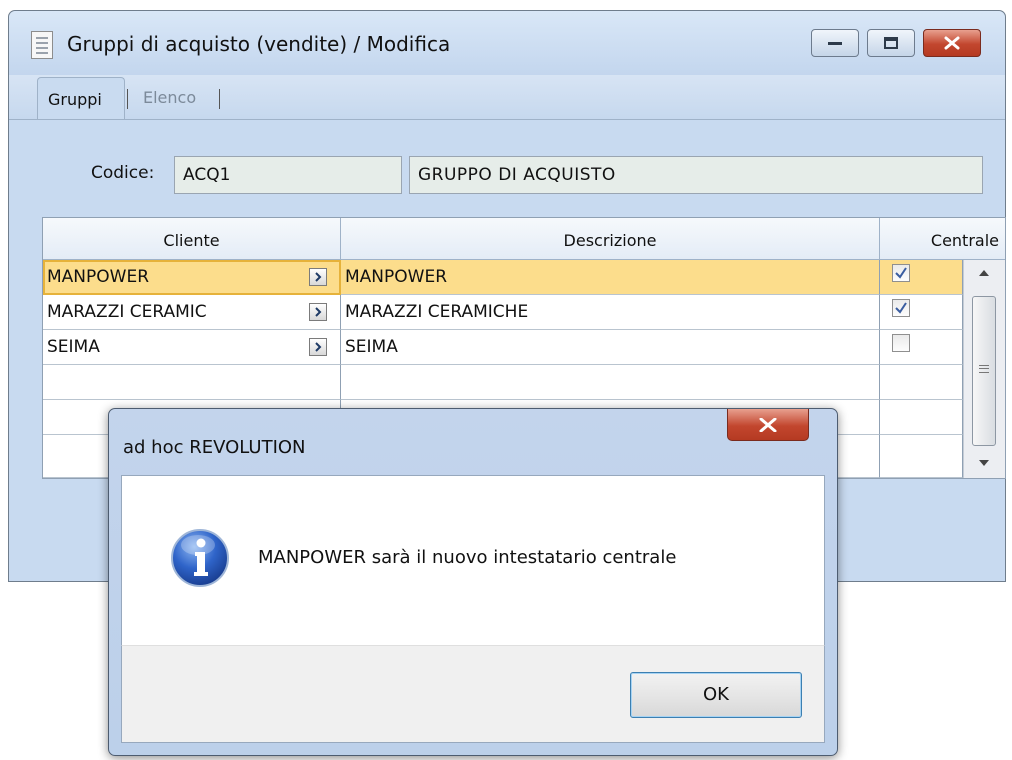 The height and width of the screenshot is (760, 1012). I want to click on tab-gruppi: Gruppi, so click(81, 98).